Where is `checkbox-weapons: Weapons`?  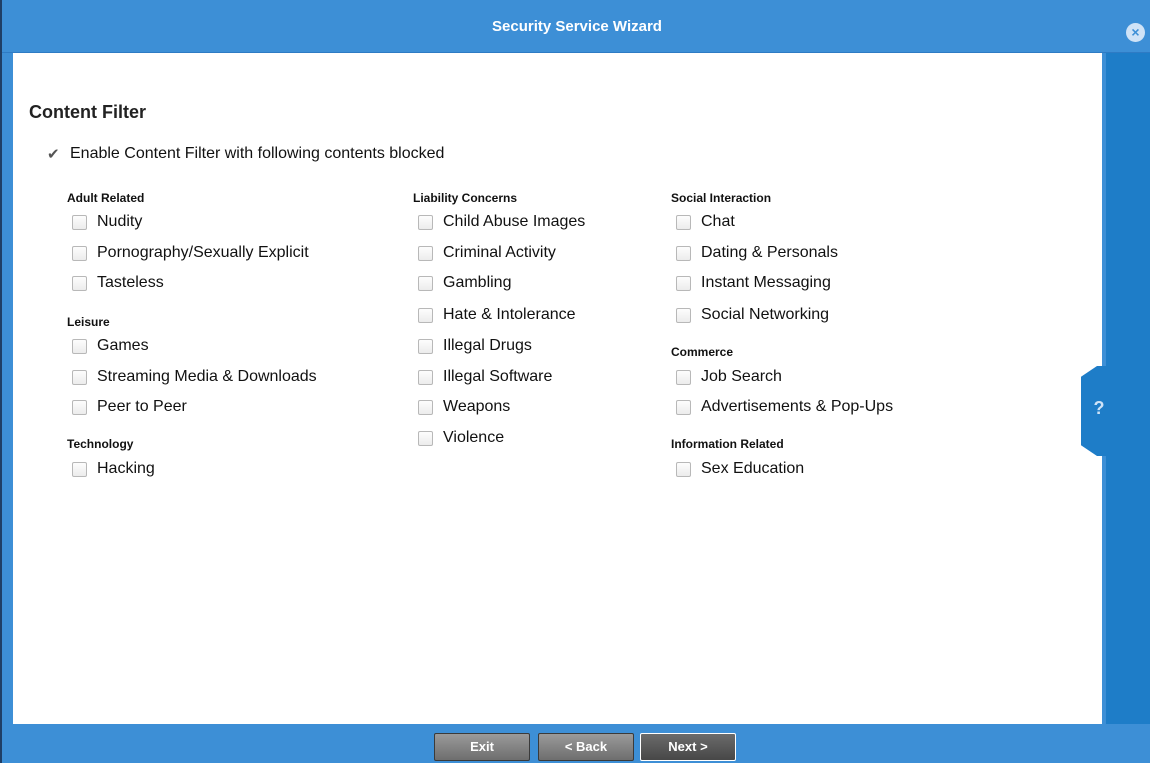
checkbox-weapons: Weapons is located at coordinates (464, 407).